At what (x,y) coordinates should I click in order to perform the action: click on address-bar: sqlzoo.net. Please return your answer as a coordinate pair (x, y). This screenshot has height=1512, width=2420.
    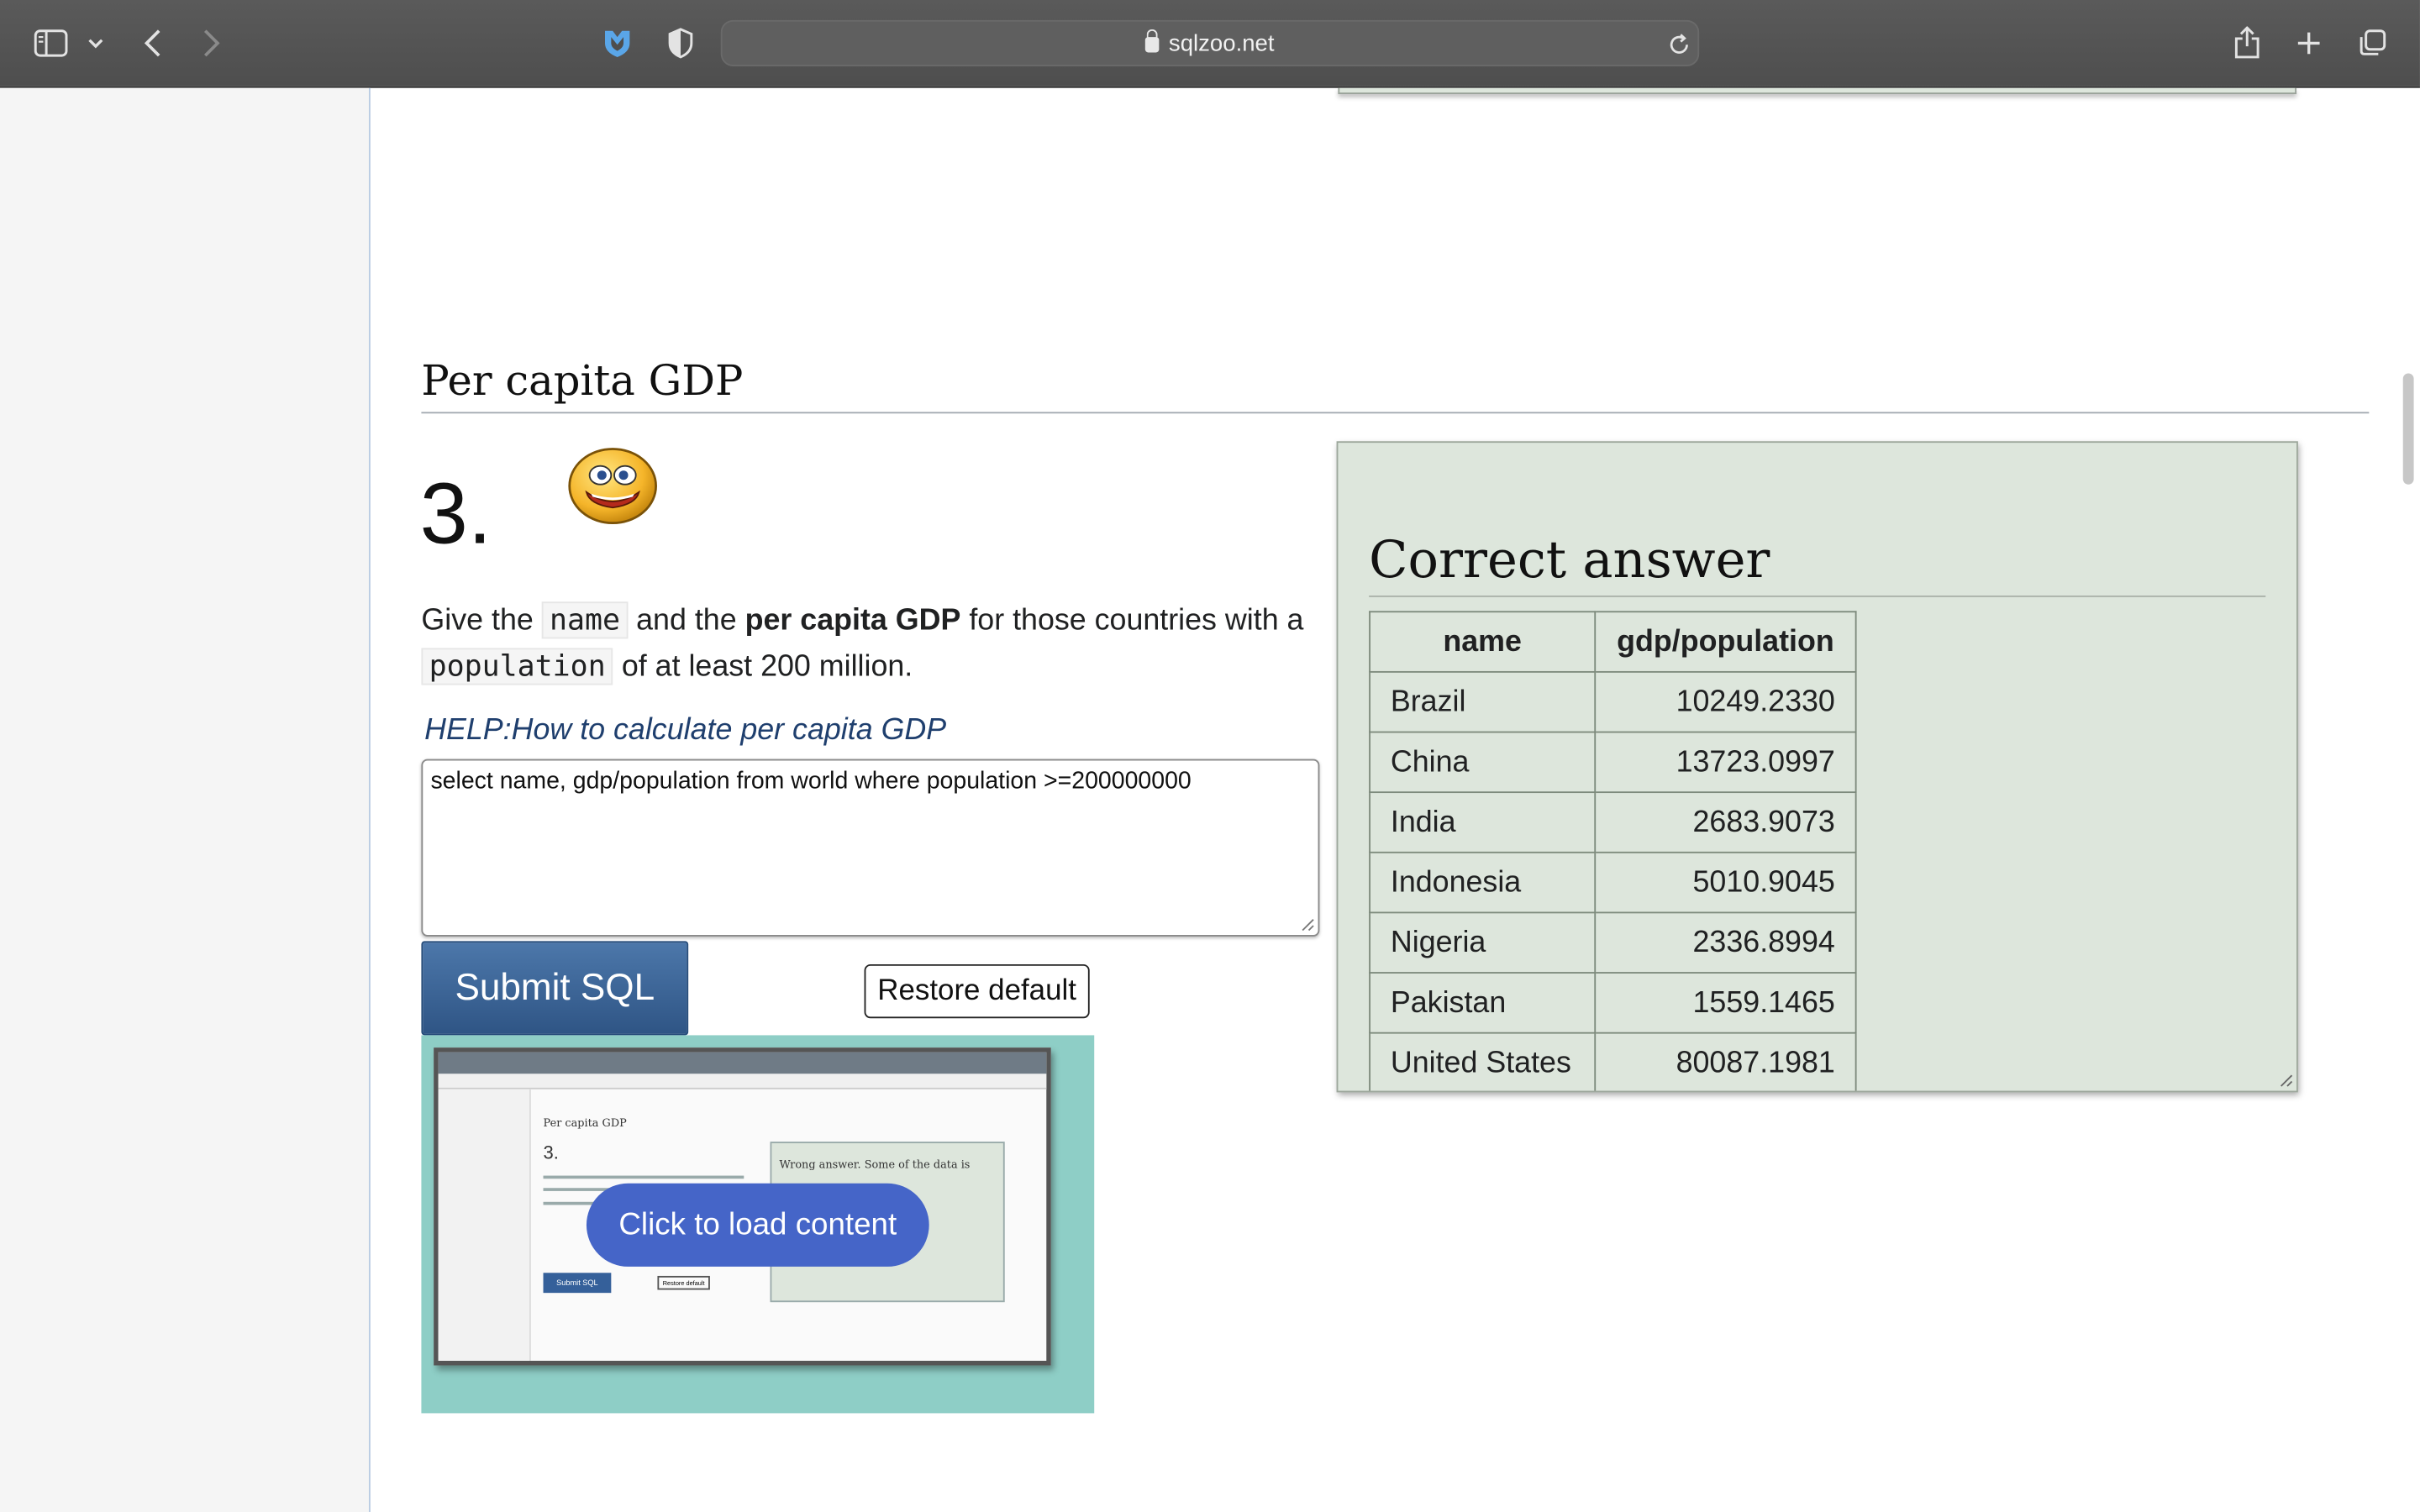
    Looking at the image, I should click on (1210, 42).